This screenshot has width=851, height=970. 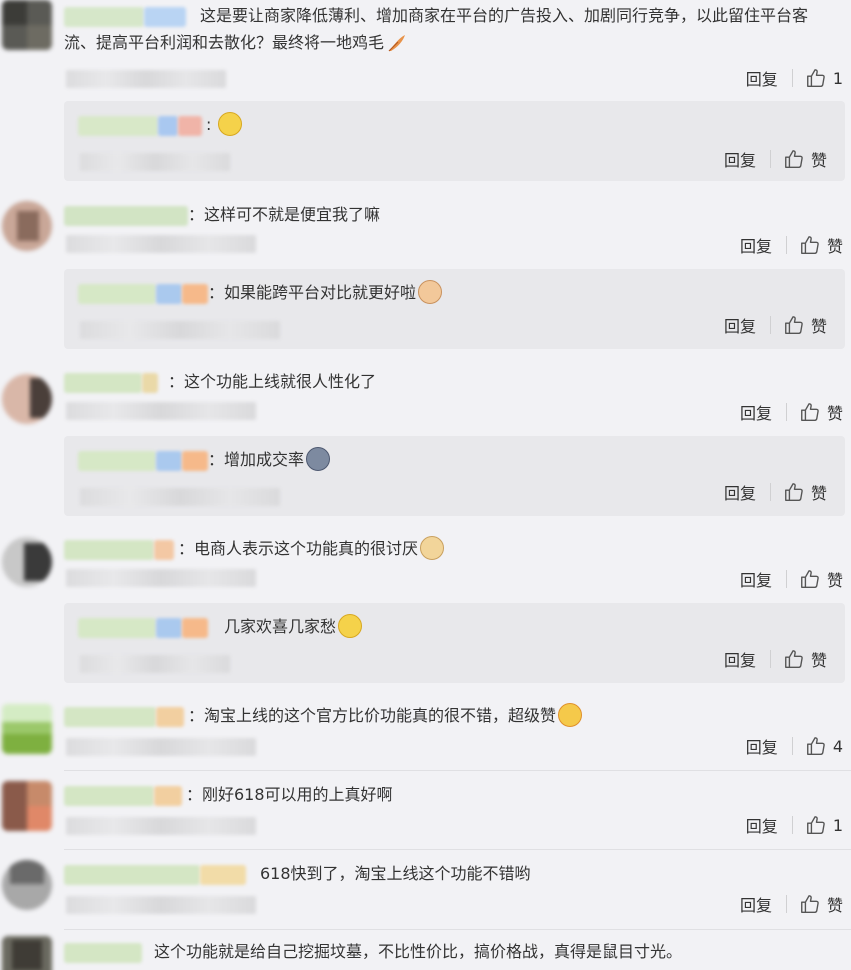 I want to click on like-count: 4, so click(x=837, y=746).